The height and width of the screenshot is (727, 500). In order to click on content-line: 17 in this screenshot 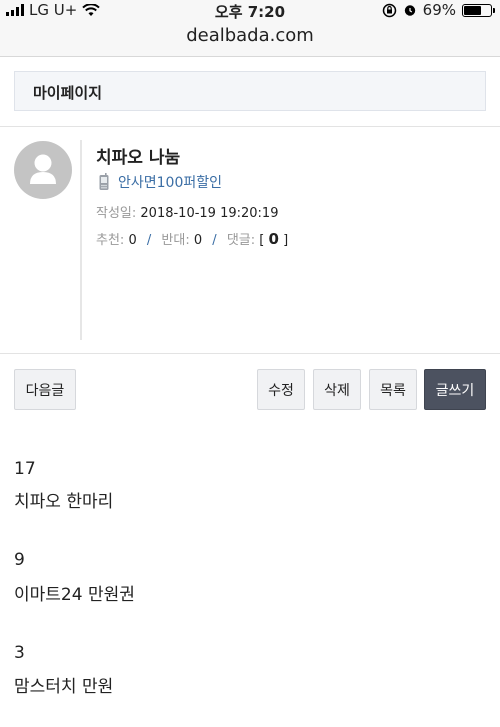, I will do `click(25, 469)`.